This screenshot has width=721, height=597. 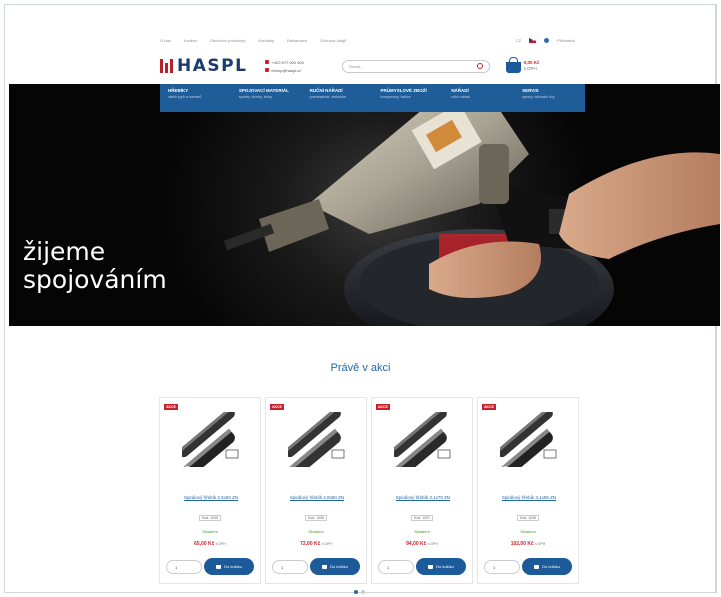 I want to click on logo: HASPL, so click(x=203, y=66).